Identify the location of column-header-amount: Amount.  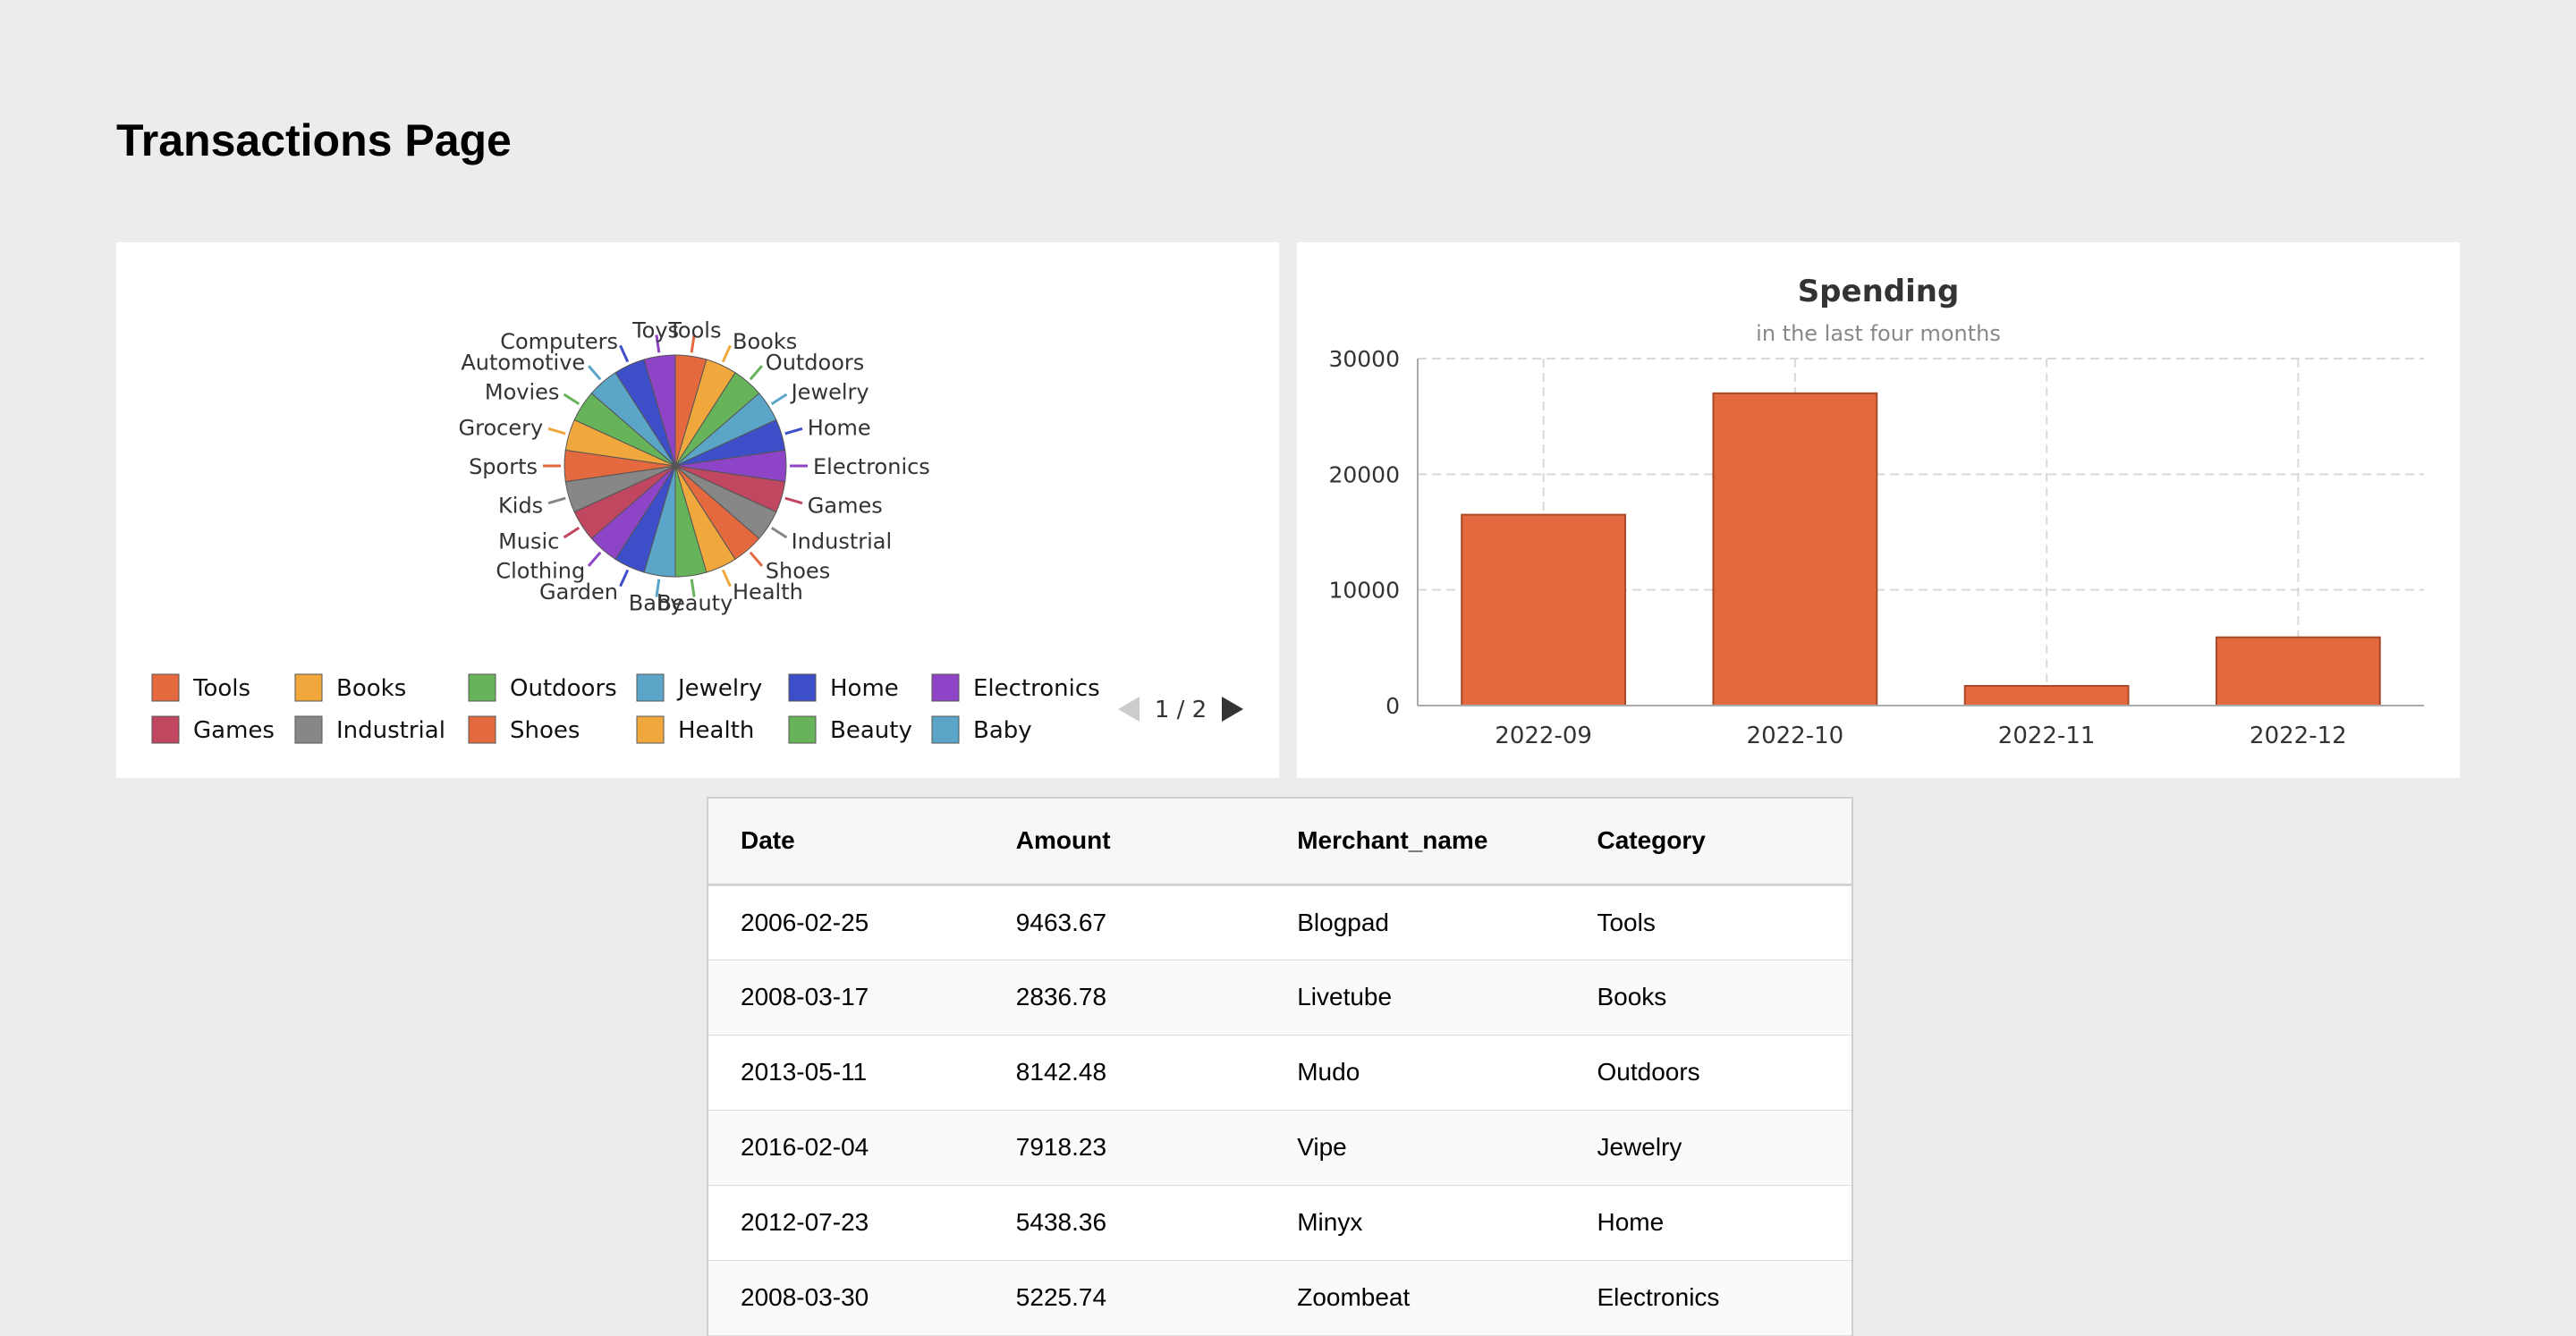
(1124, 842).